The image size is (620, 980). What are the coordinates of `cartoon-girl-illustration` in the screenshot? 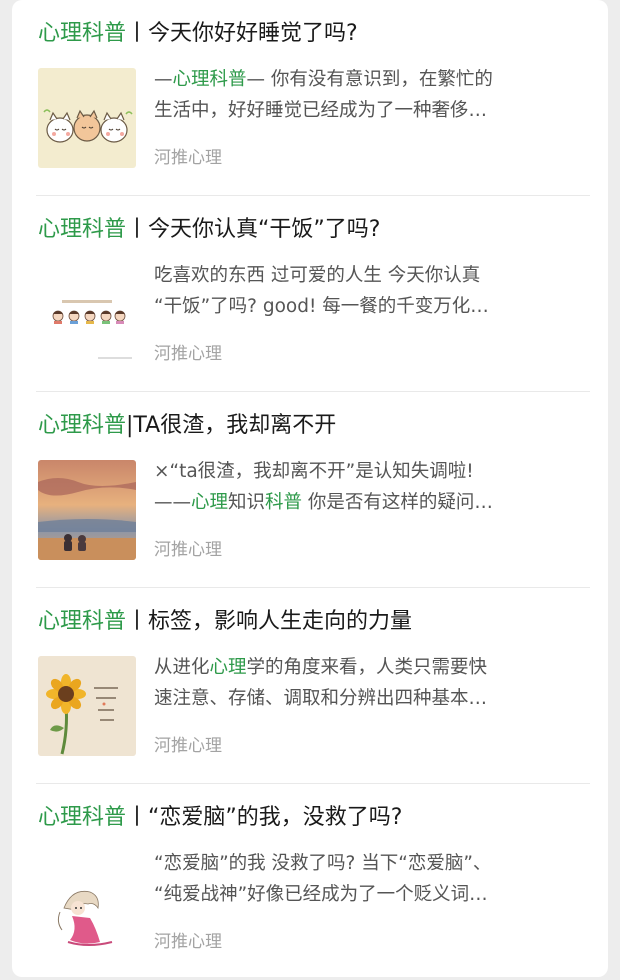 It's located at (87, 902).